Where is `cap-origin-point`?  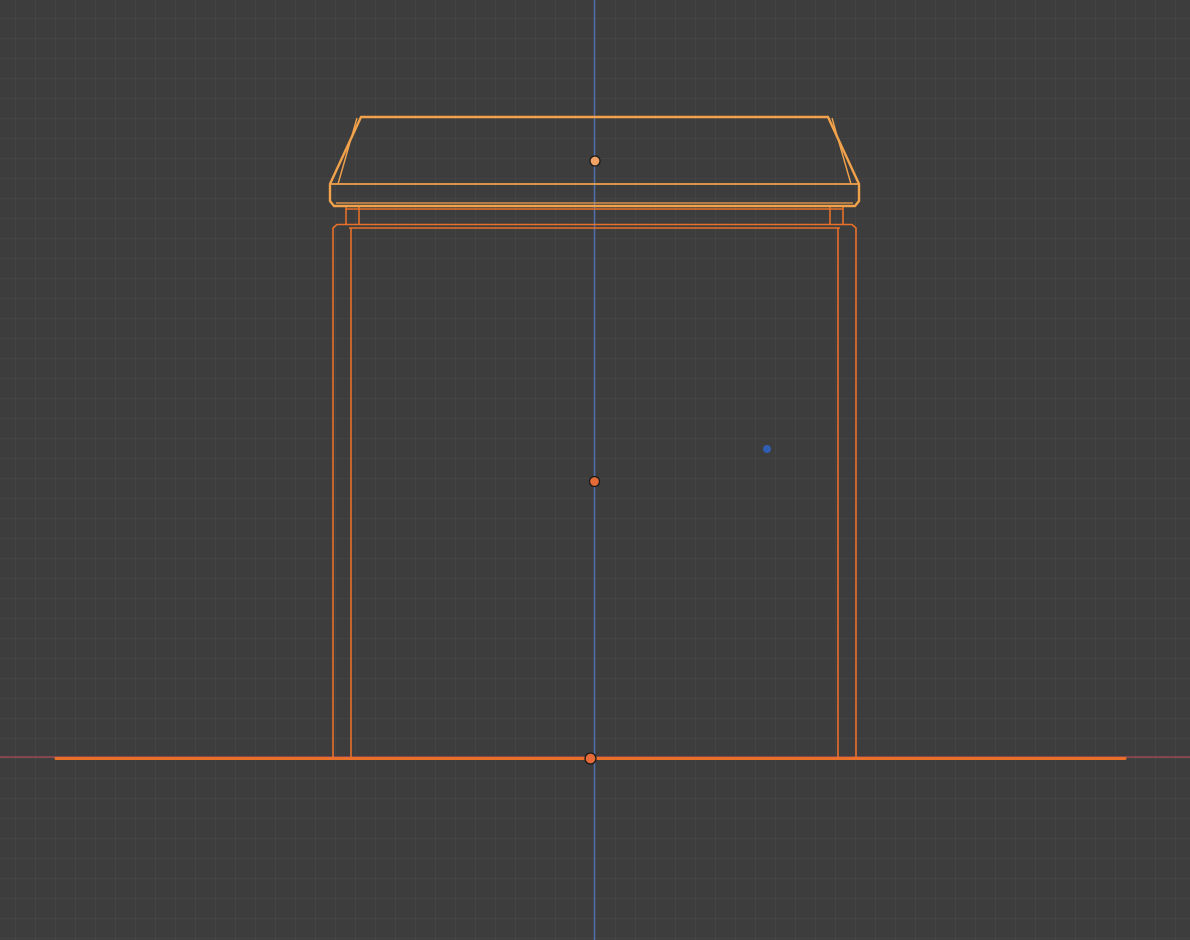
cap-origin-point is located at coordinates (595, 161).